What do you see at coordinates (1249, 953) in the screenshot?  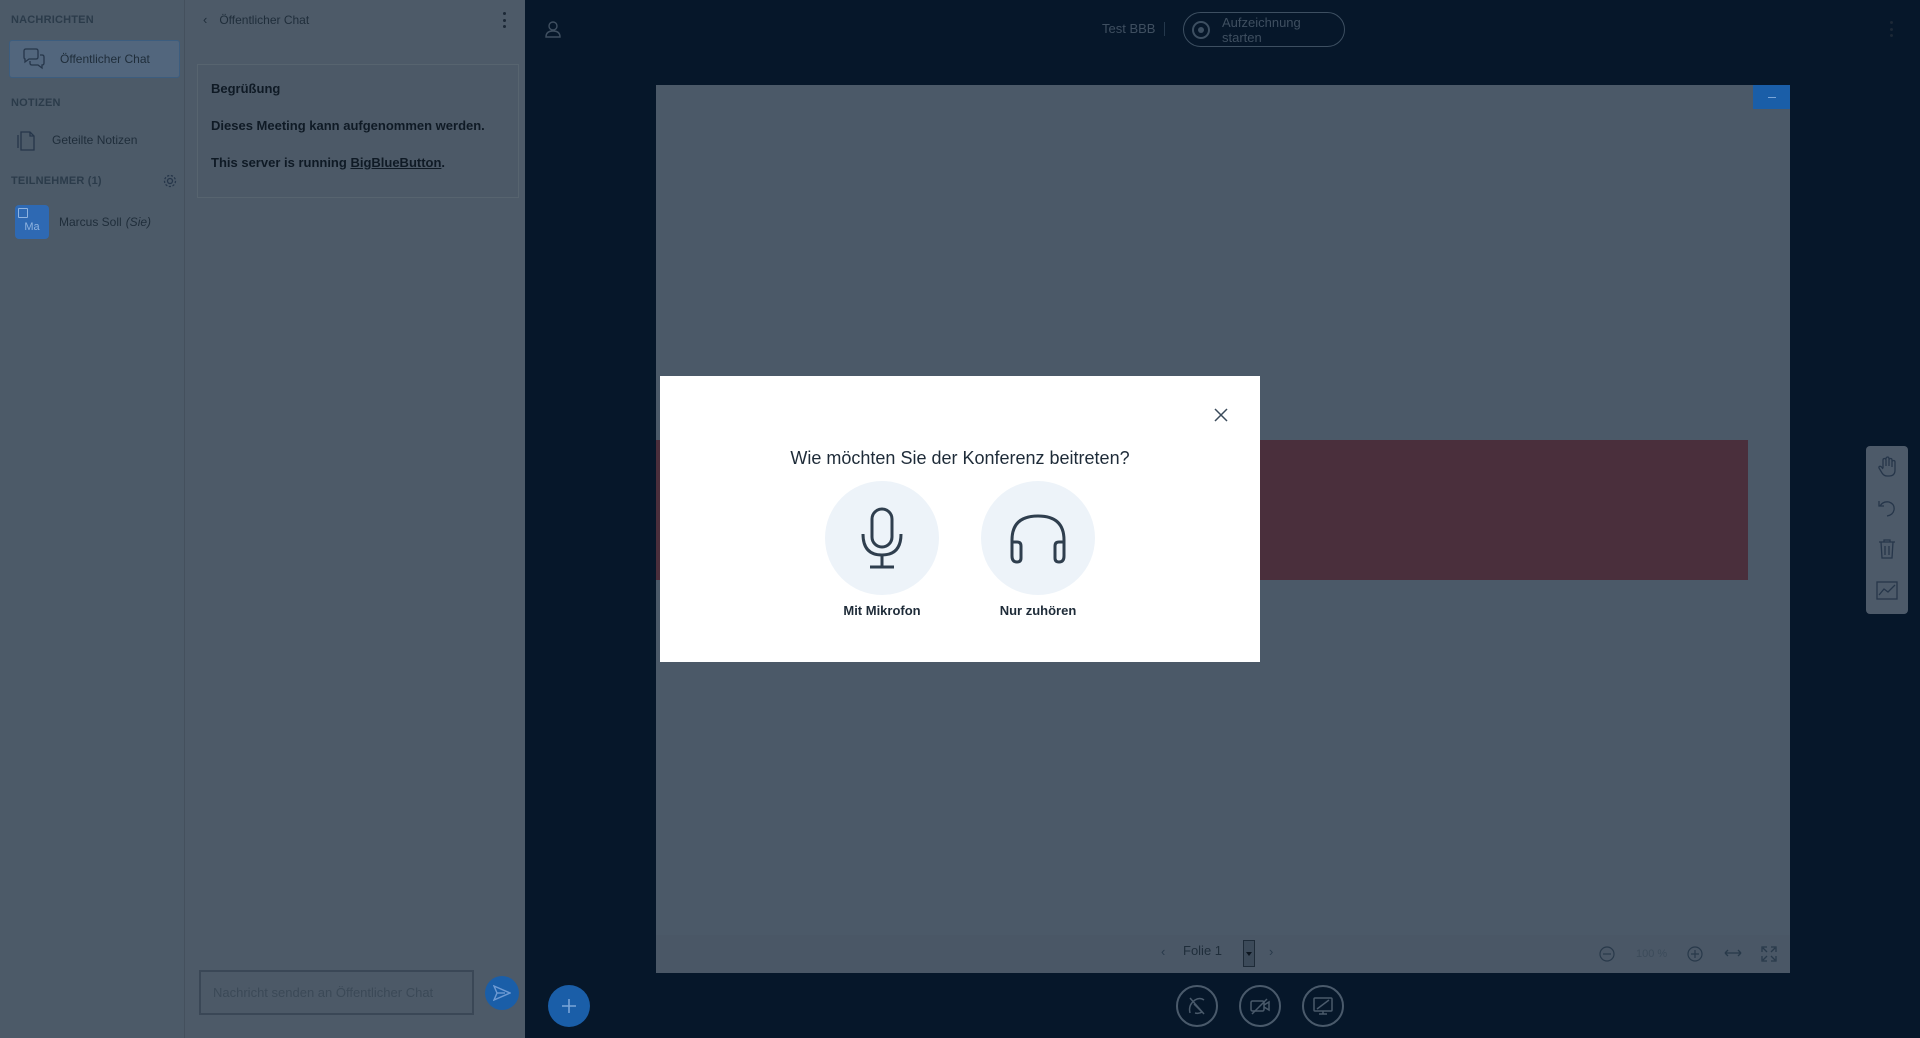 I see `slide-select-dropdown` at bounding box center [1249, 953].